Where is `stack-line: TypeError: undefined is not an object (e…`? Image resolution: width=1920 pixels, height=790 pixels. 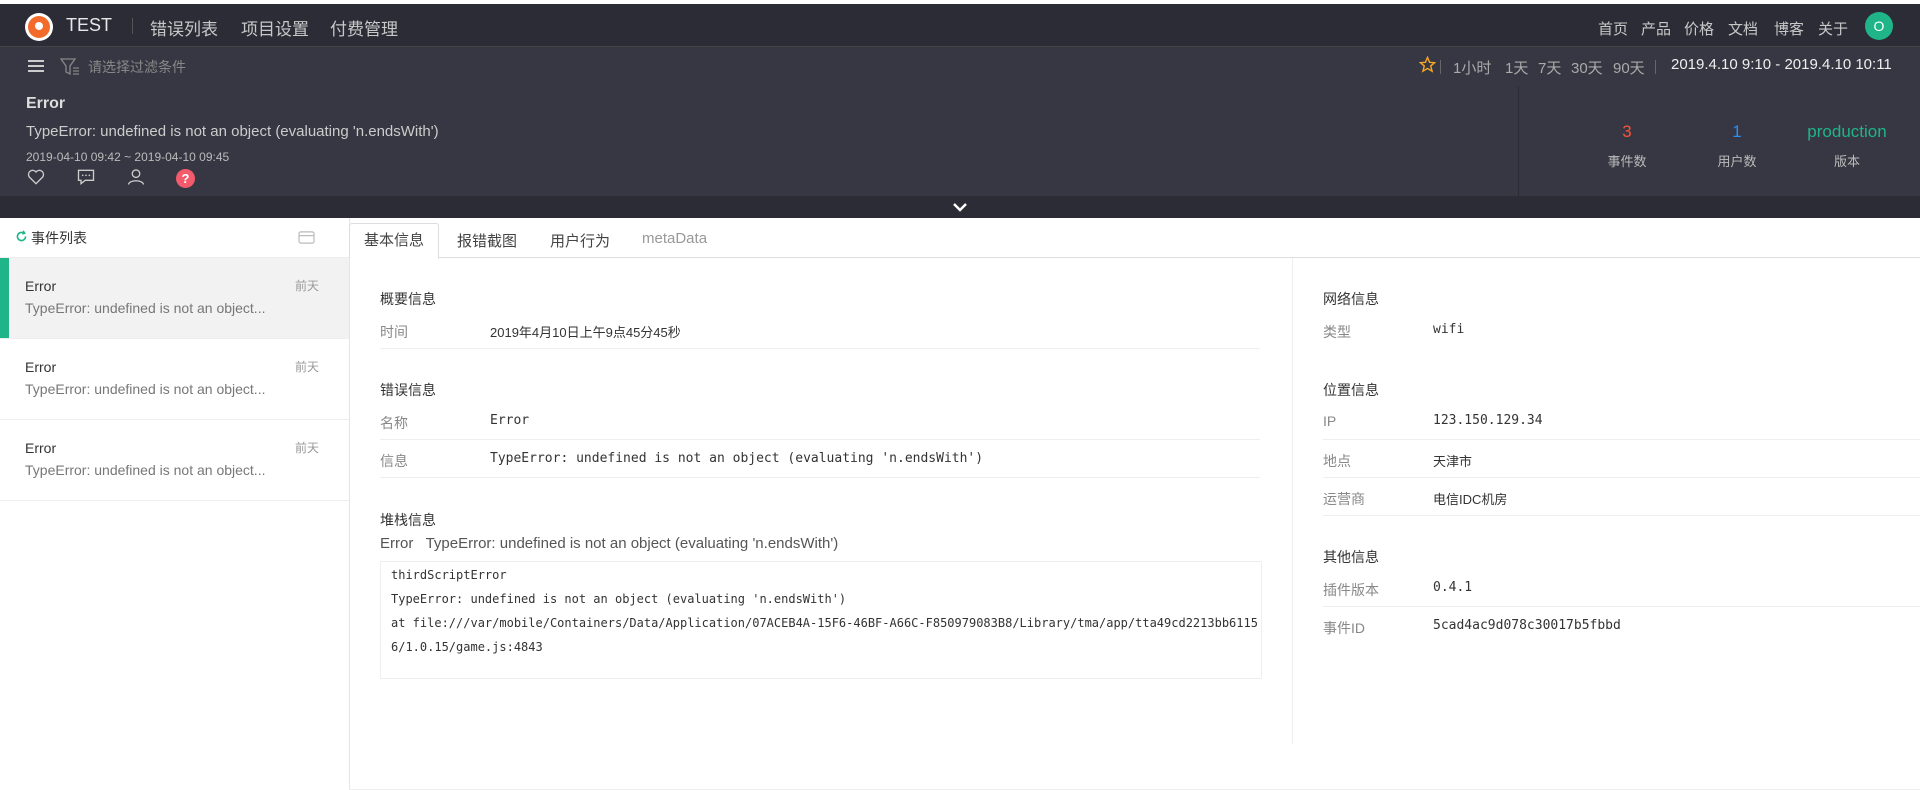
stack-line: TypeError: undefined is not an object (e… is located at coordinates (619, 599).